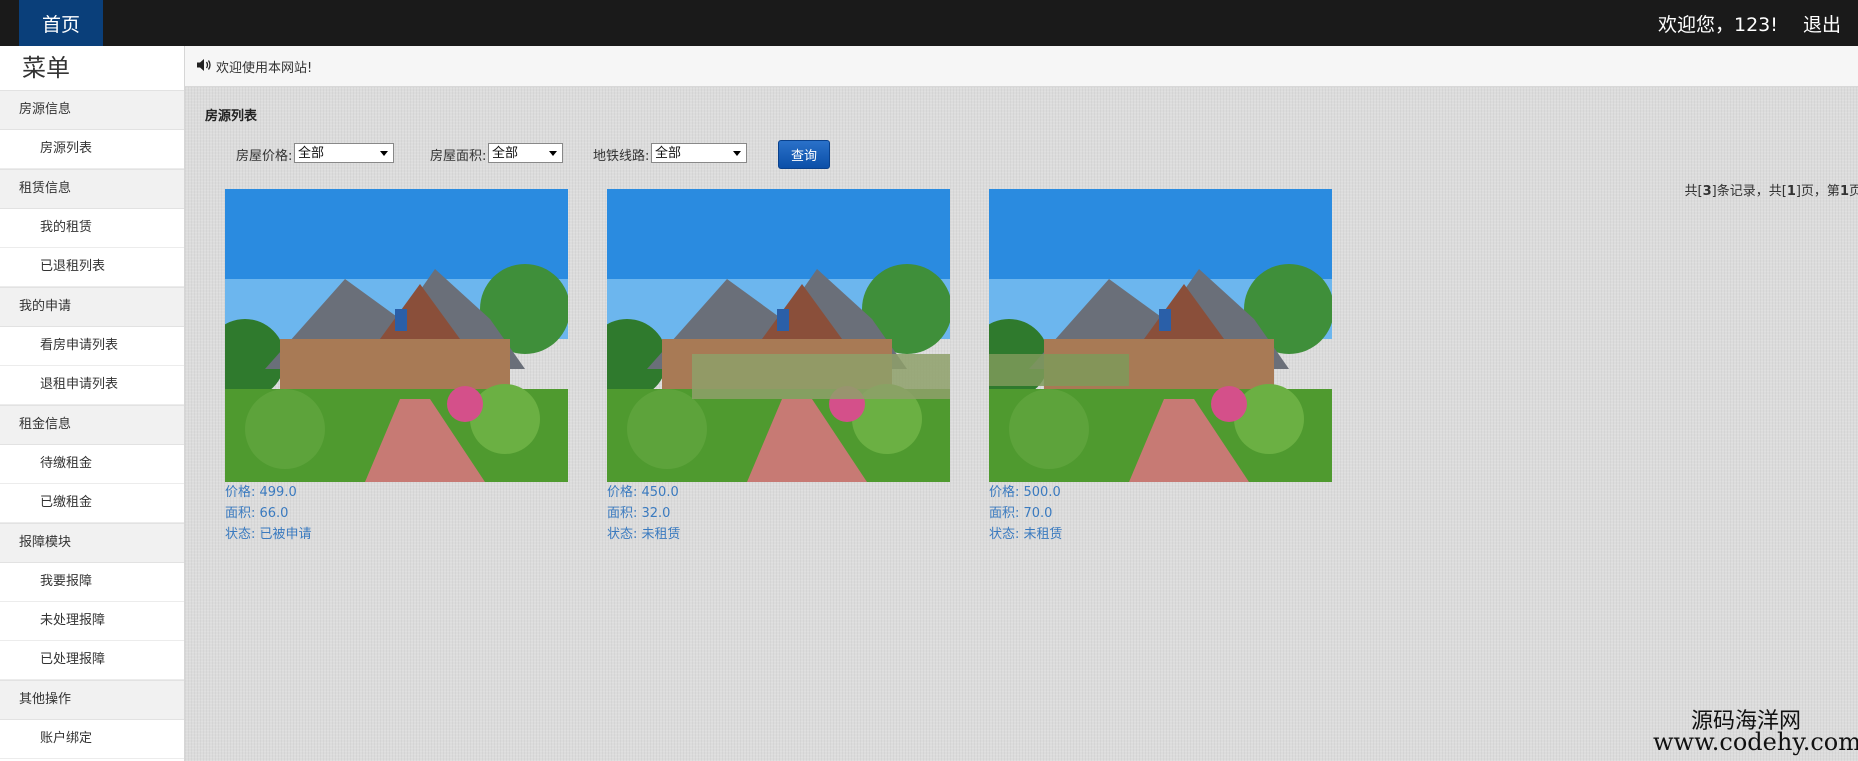 The width and height of the screenshot is (1858, 761). Describe the element at coordinates (261, 492) in the screenshot. I see `house-price: 价格: 499.0` at that location.